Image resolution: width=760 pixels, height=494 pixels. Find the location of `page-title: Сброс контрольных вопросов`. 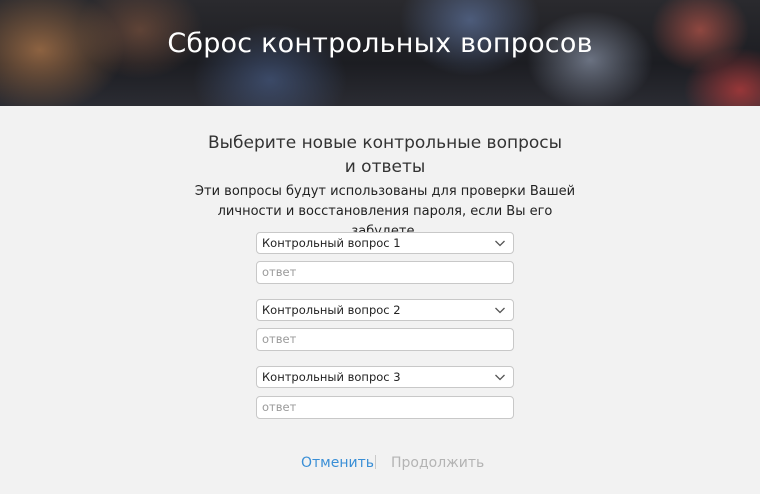

page-title: Сброс контрольных вопросов is located at coordinates (380, 43).